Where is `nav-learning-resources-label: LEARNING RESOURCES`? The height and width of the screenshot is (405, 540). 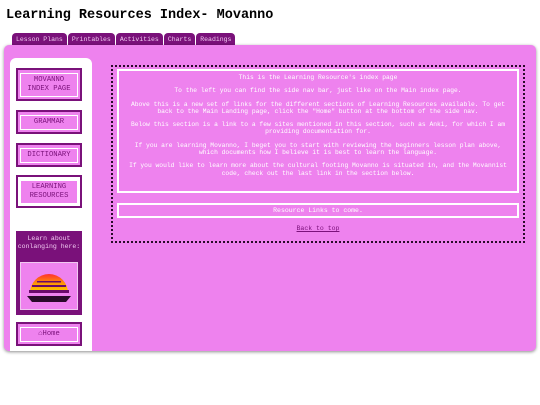
nav-learning-resources-label: LEARNING RESOURCES is located at coordinates (49, 191).